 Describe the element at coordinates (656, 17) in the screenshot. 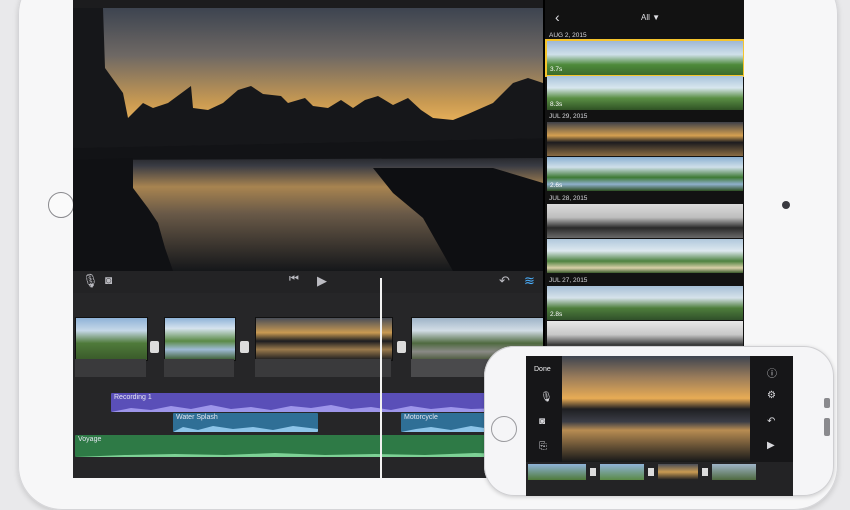

I see `filter-triangle-icon: ▼` at that location.